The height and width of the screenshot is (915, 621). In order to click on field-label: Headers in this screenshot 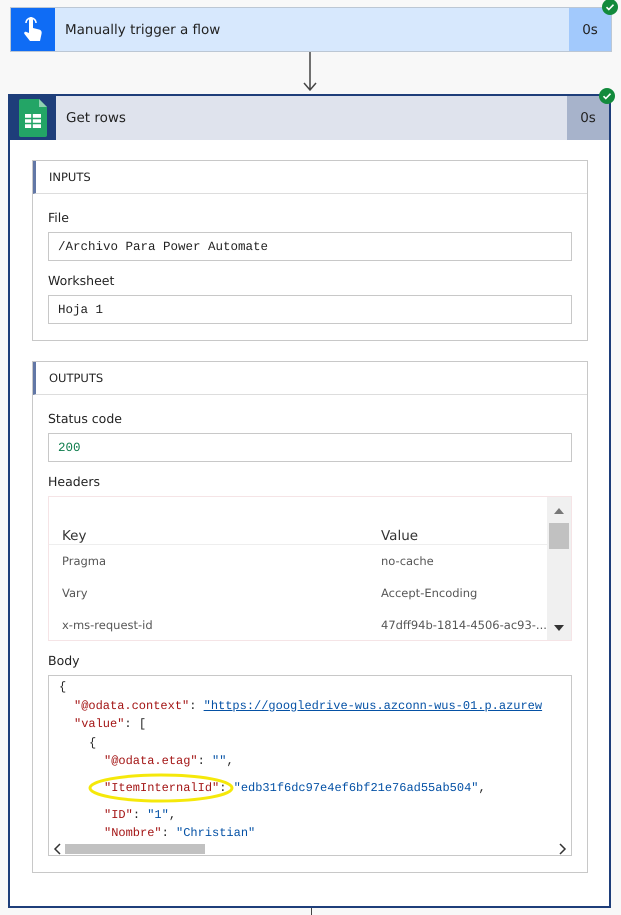, I will do `click(75, 481)`.